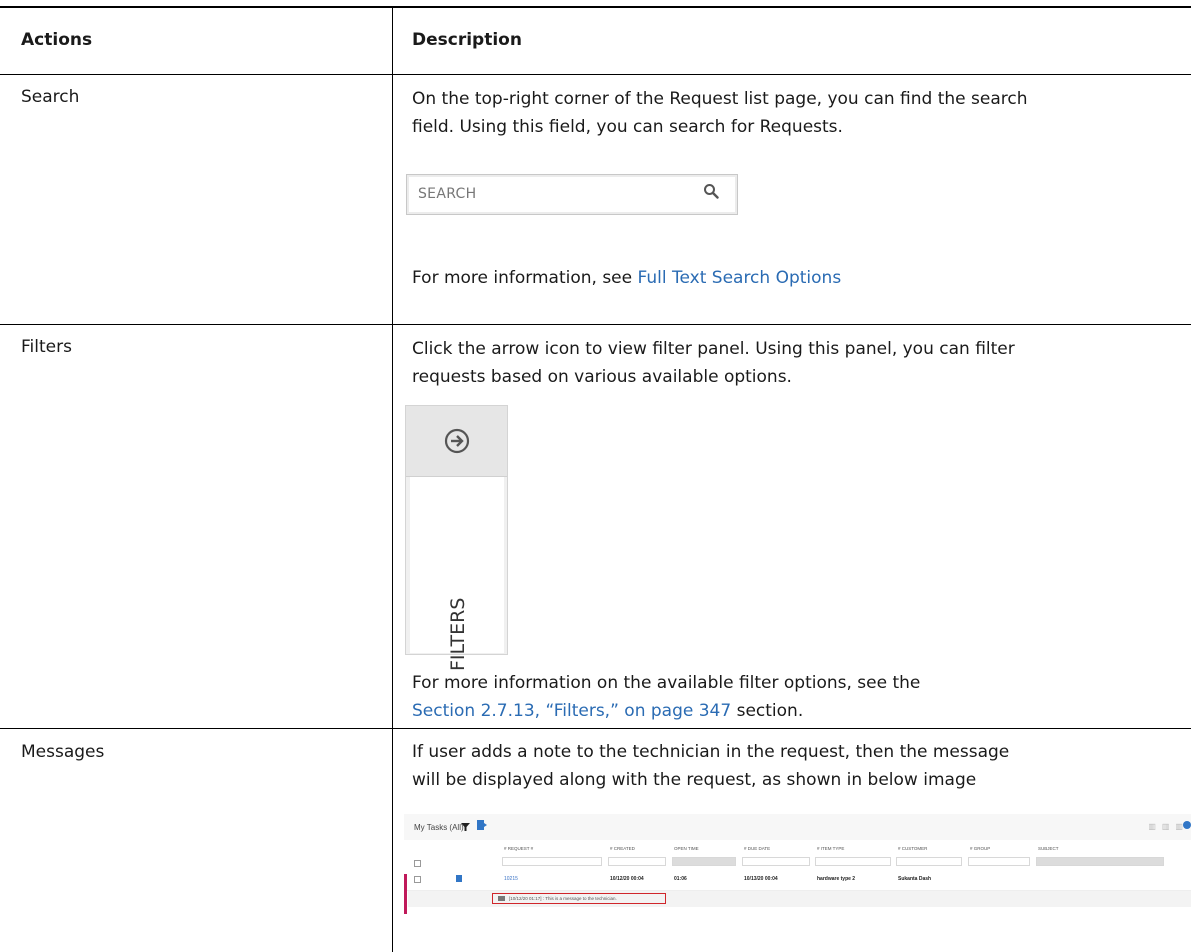 The height and width of the screenshot is (952, 1191). What do you see at coordinates (457, 574) in the screenshot?
I see `filters-panel-body: FILTERS` at bounding box center [457, 574].